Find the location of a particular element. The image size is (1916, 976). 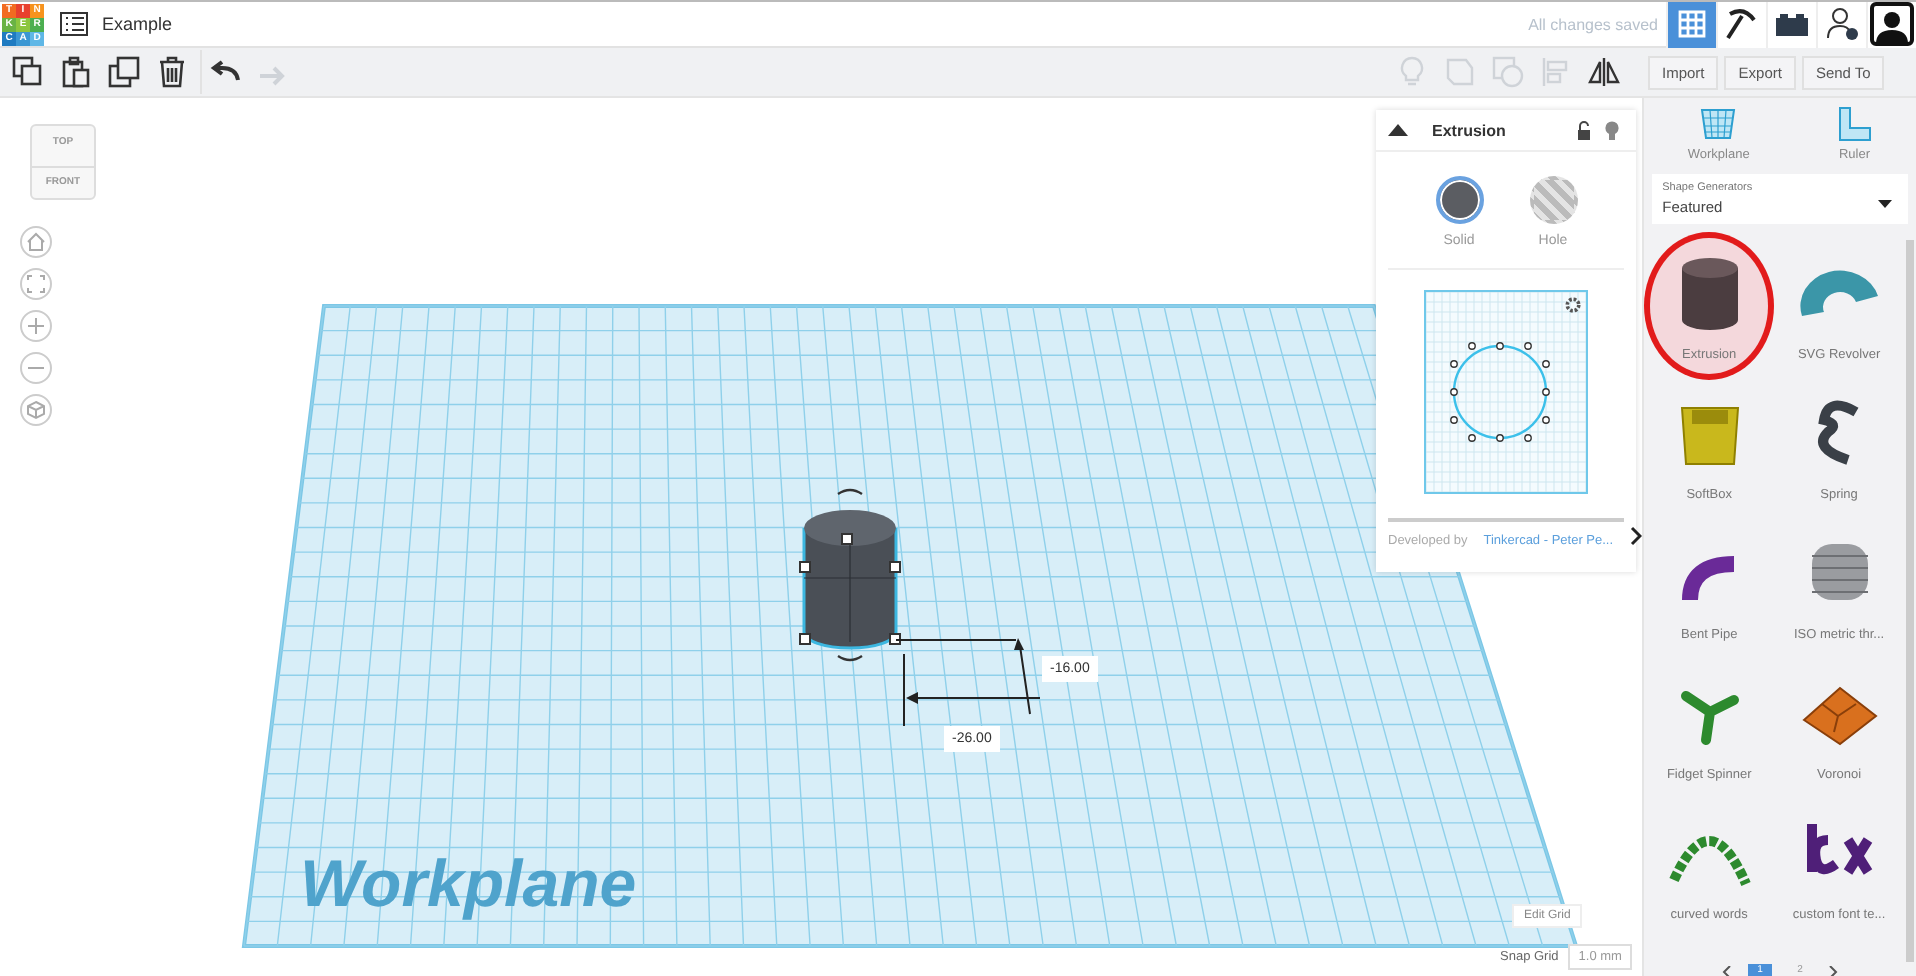

design-title: Example is located at coordinates (137, 24).